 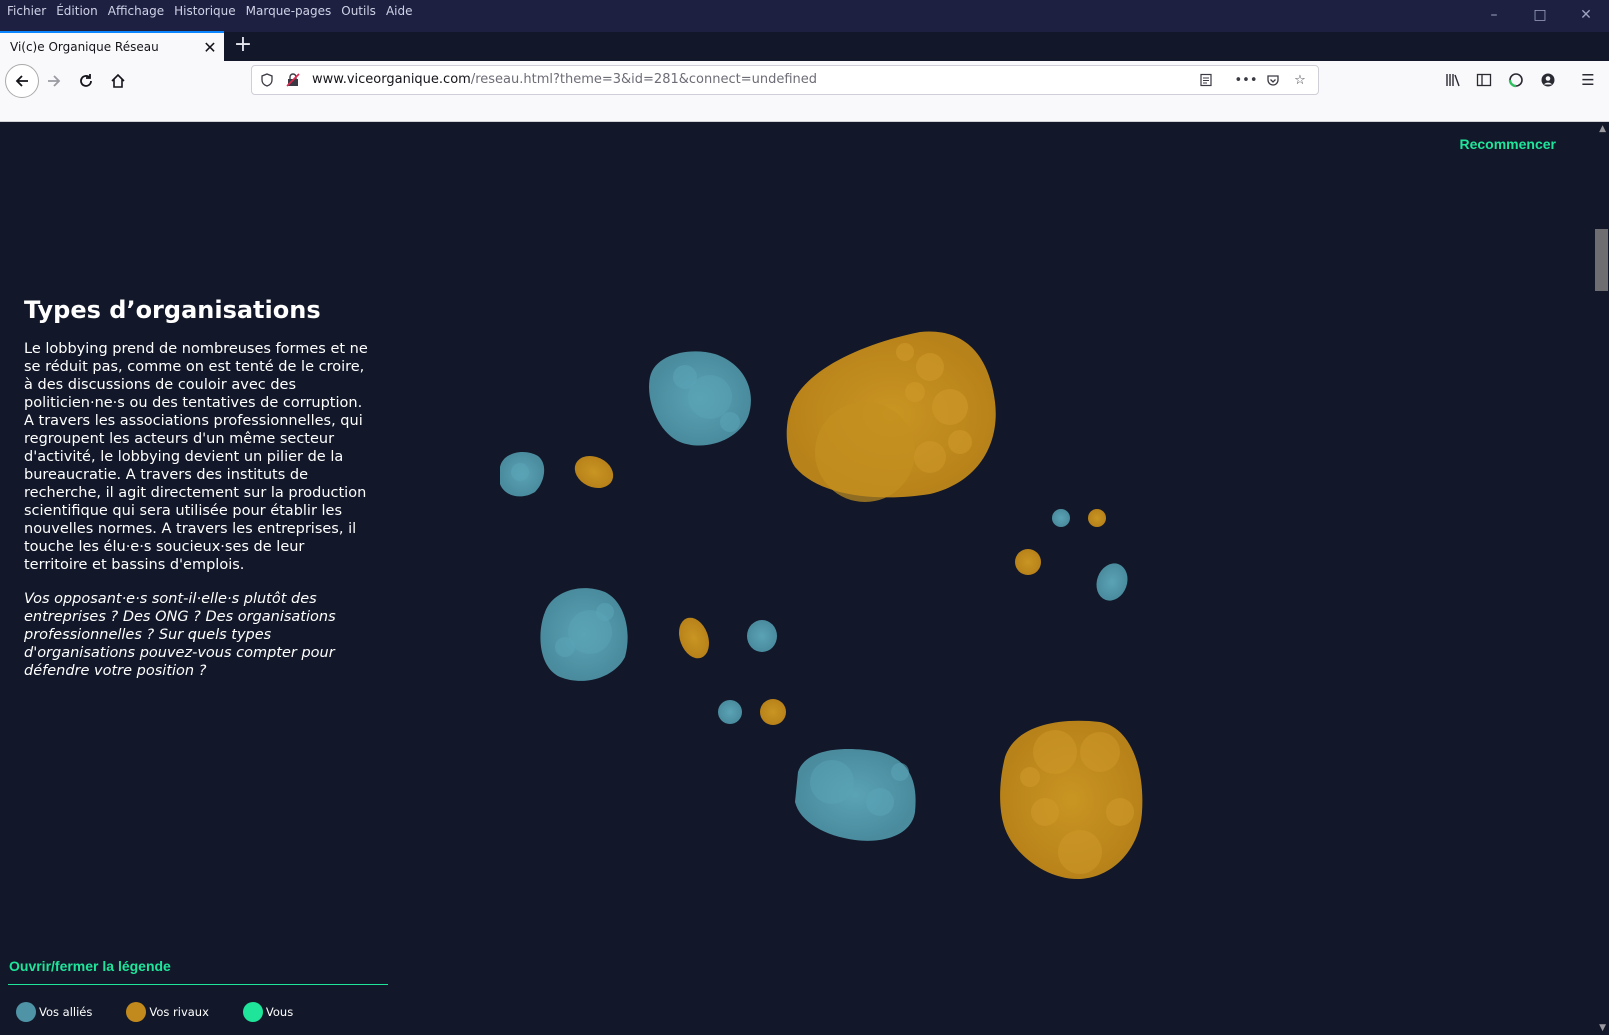 I want to click on insecure-lock-icon, so click(x=293, y=80).